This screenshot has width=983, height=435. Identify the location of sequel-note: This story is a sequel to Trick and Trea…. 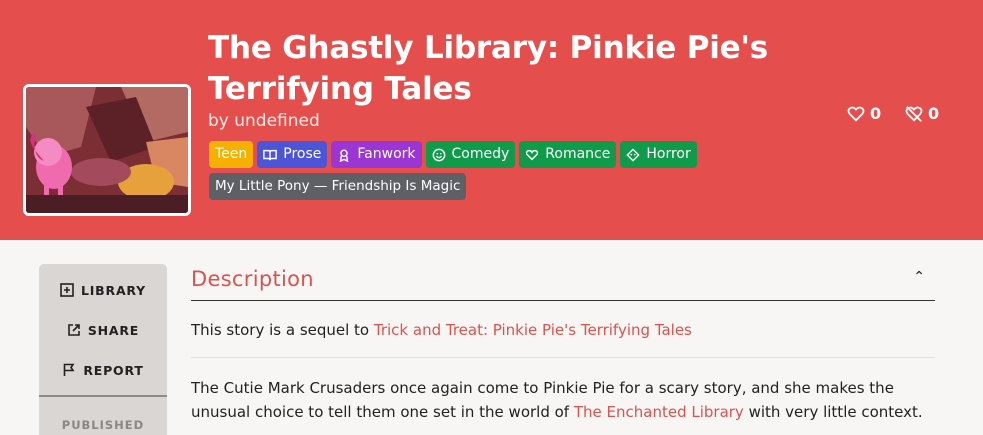
(563, 330).